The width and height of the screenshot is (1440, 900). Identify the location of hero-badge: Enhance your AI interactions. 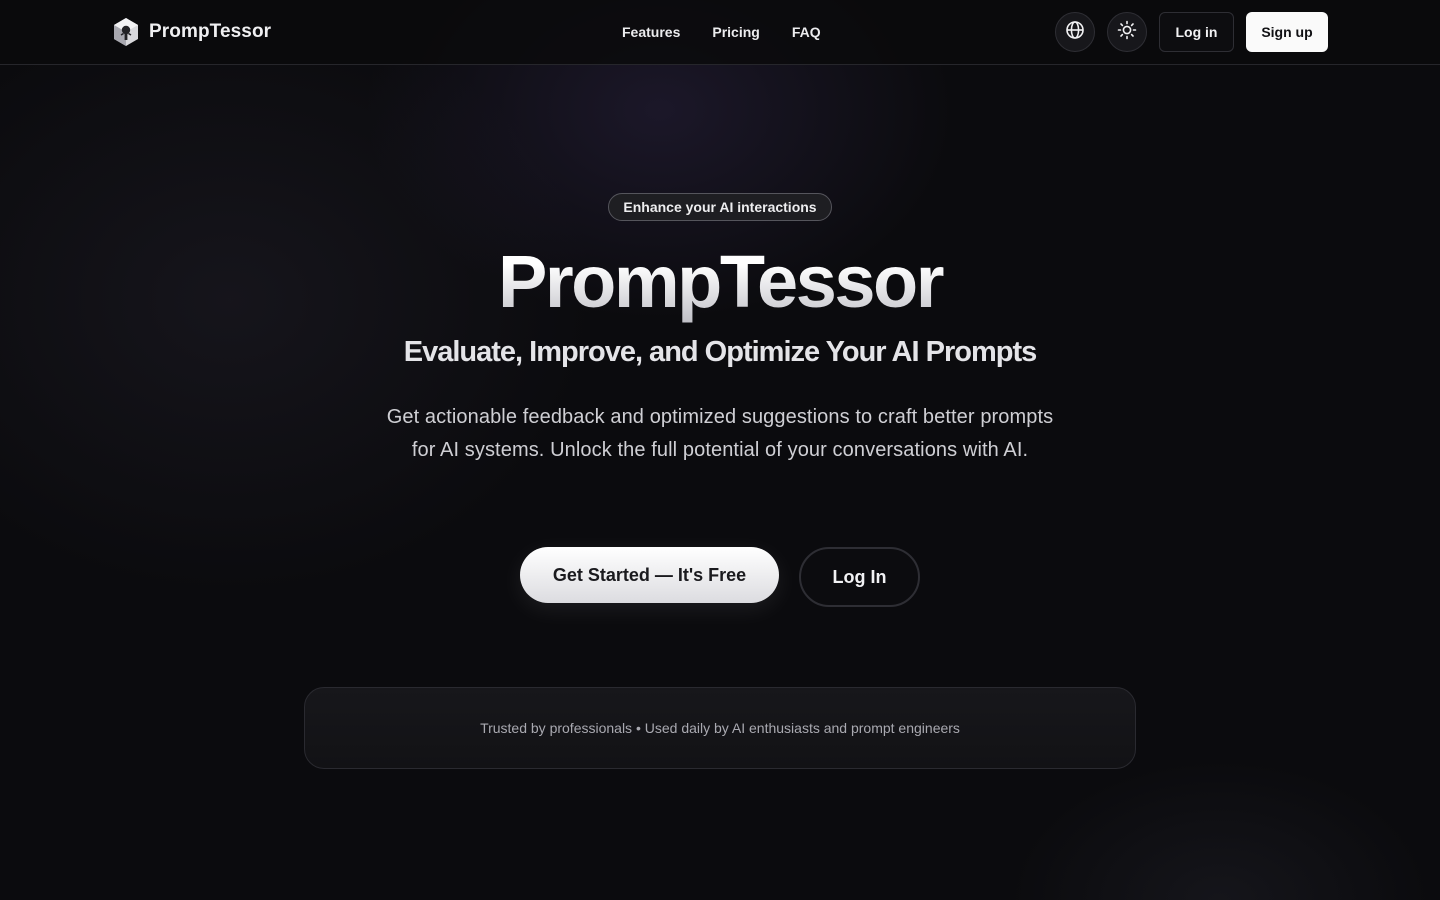
(720, 207).